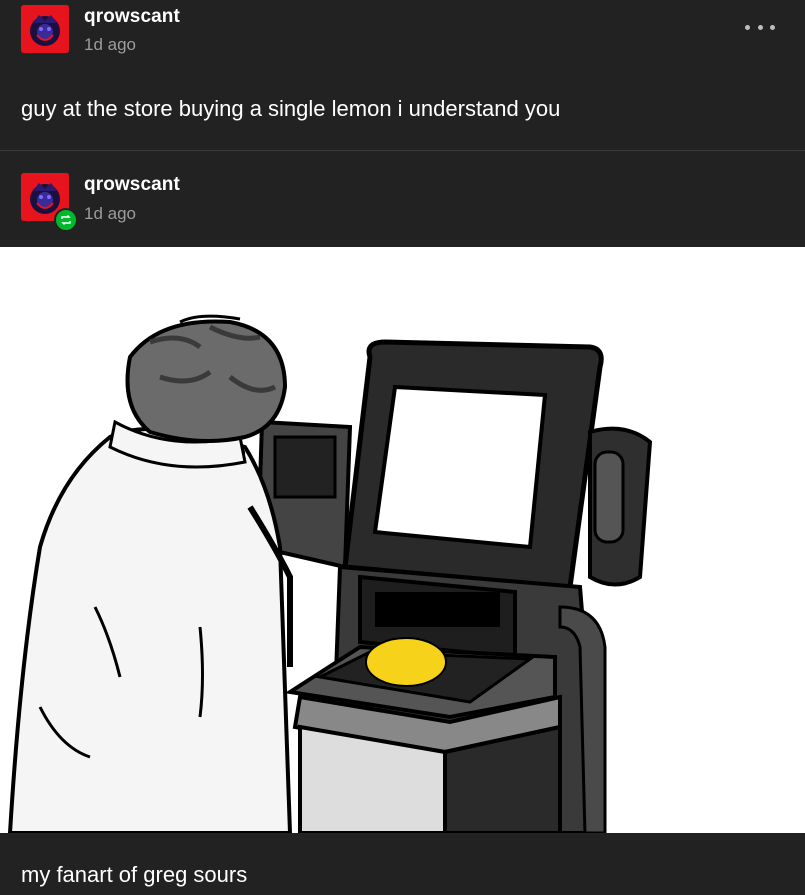 This screenshot has width=805, height=895. Describe the element at coordinates (66, 220) in the screenshot. I see `reblog-icon` at that location.